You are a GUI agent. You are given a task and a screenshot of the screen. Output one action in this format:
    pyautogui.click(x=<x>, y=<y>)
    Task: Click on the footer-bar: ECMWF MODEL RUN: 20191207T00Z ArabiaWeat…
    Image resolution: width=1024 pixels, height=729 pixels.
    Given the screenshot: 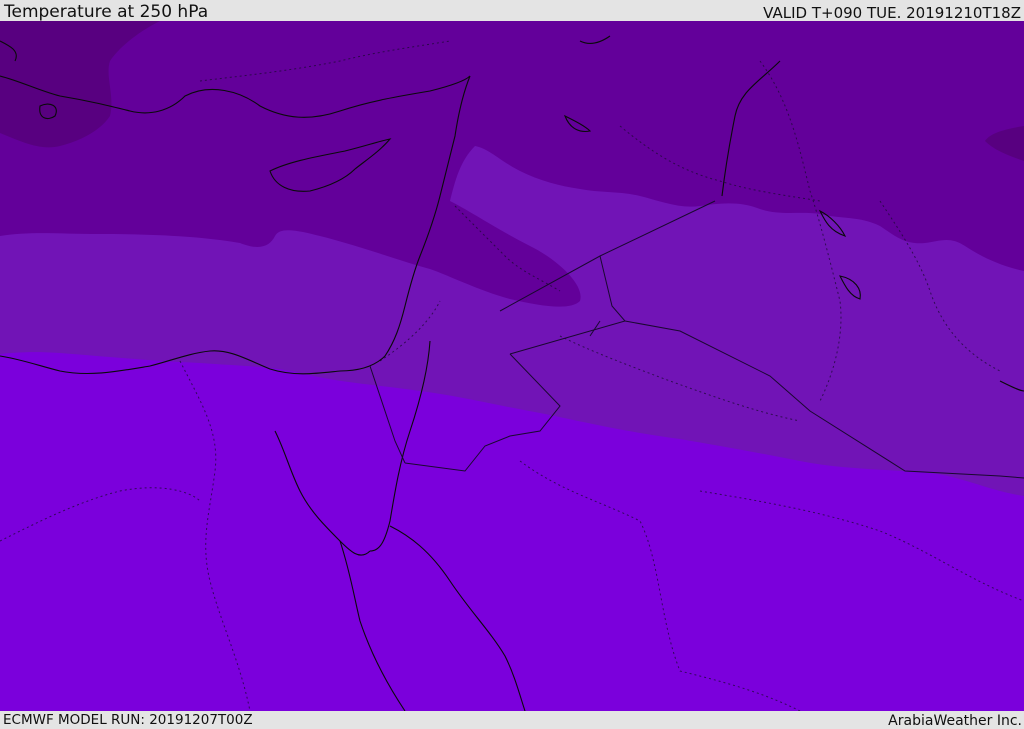 What is the action you would take?
    pyautogui.click(x=512, y=720)
    